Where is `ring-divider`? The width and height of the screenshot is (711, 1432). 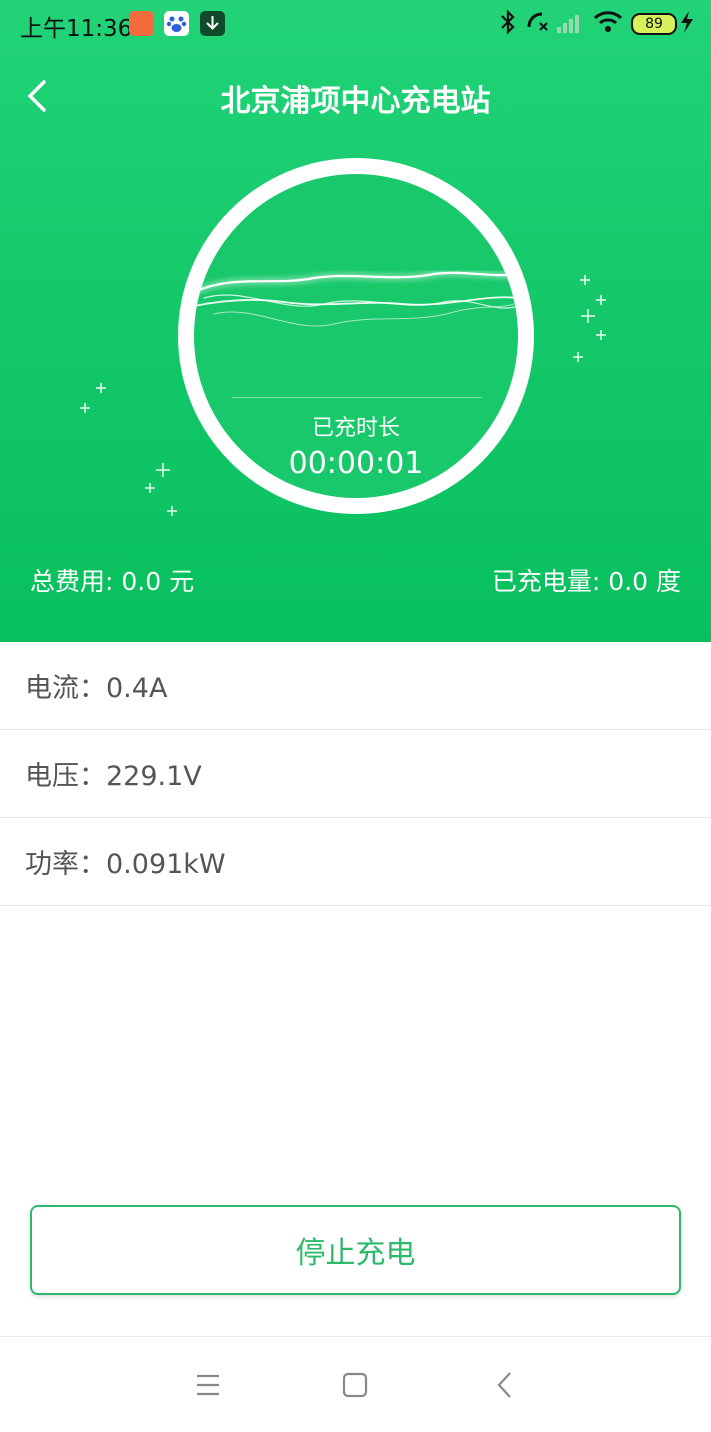 ring-divider is located at coordinates (357, 397).